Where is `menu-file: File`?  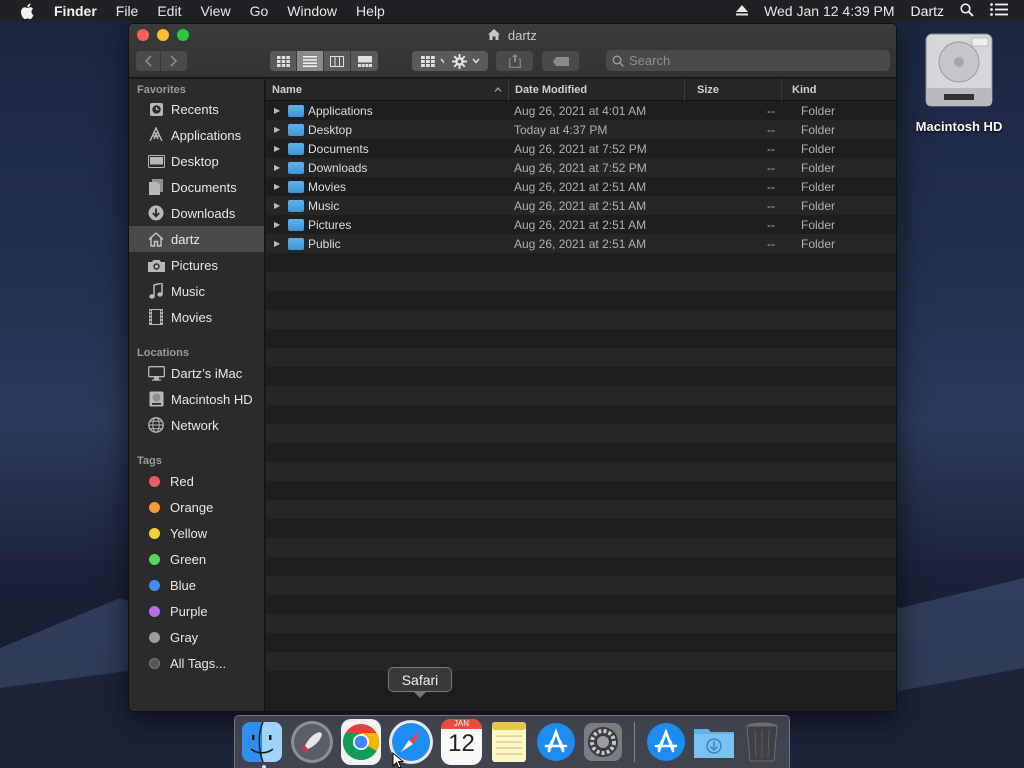
menu-file: File is located at coordinates (127, 11).